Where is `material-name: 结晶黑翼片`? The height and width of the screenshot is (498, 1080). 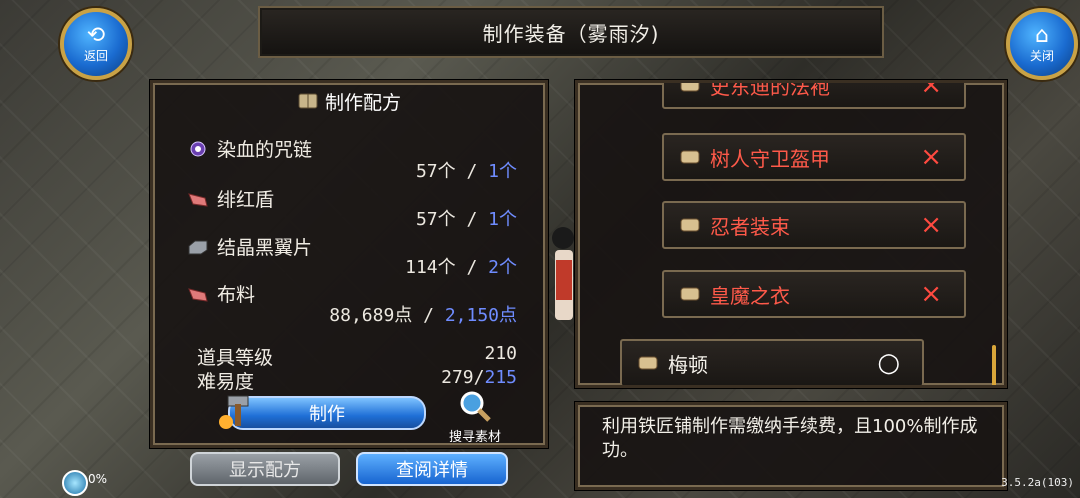
material-name: 结晶黑翼片 is located at coordinates (265, 248).